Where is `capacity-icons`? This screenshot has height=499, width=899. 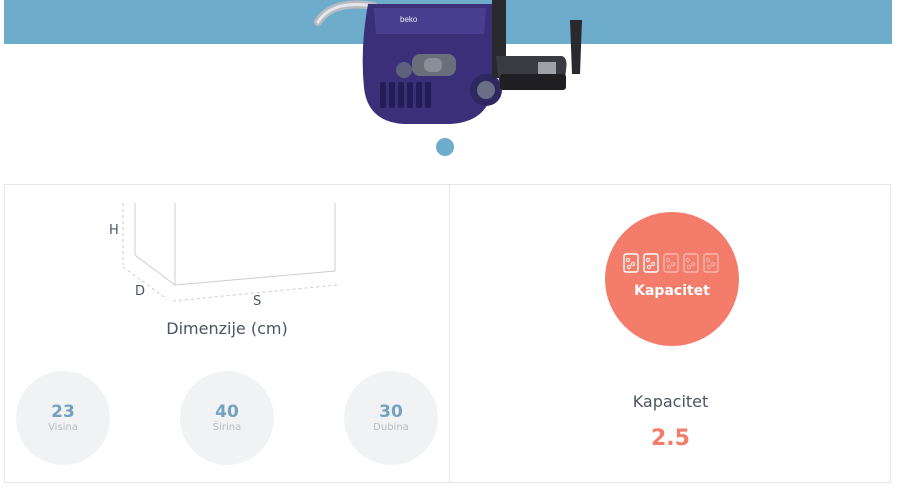
capacity-icons is located at coordinates (671, 263).